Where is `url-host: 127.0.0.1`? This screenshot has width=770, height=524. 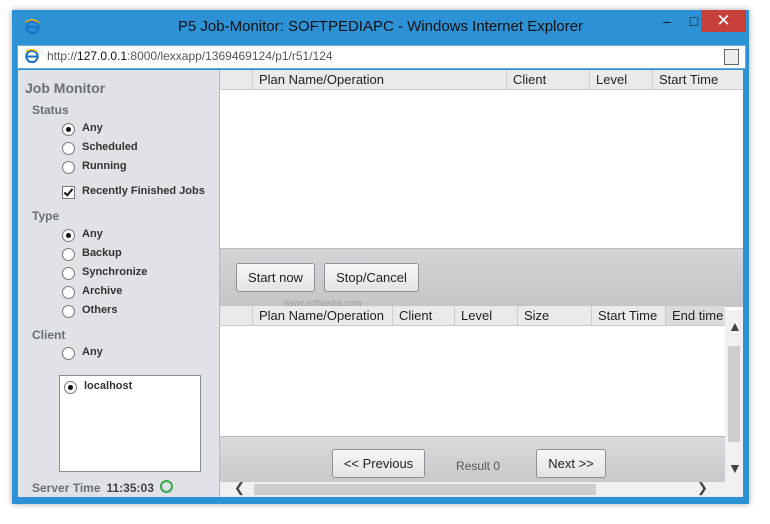
url-host: 127.0.0.1 is located at coordinates (102, 56).